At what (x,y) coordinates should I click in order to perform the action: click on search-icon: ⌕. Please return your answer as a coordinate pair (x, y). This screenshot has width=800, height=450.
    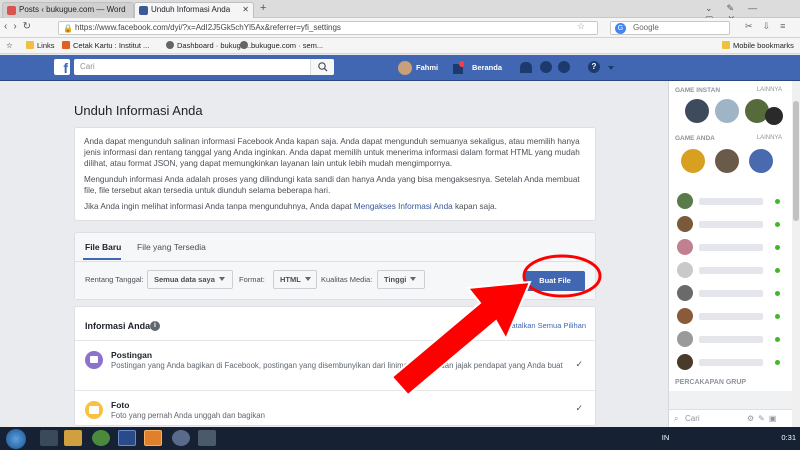
    Looking at the image, I should click on (676, 418).